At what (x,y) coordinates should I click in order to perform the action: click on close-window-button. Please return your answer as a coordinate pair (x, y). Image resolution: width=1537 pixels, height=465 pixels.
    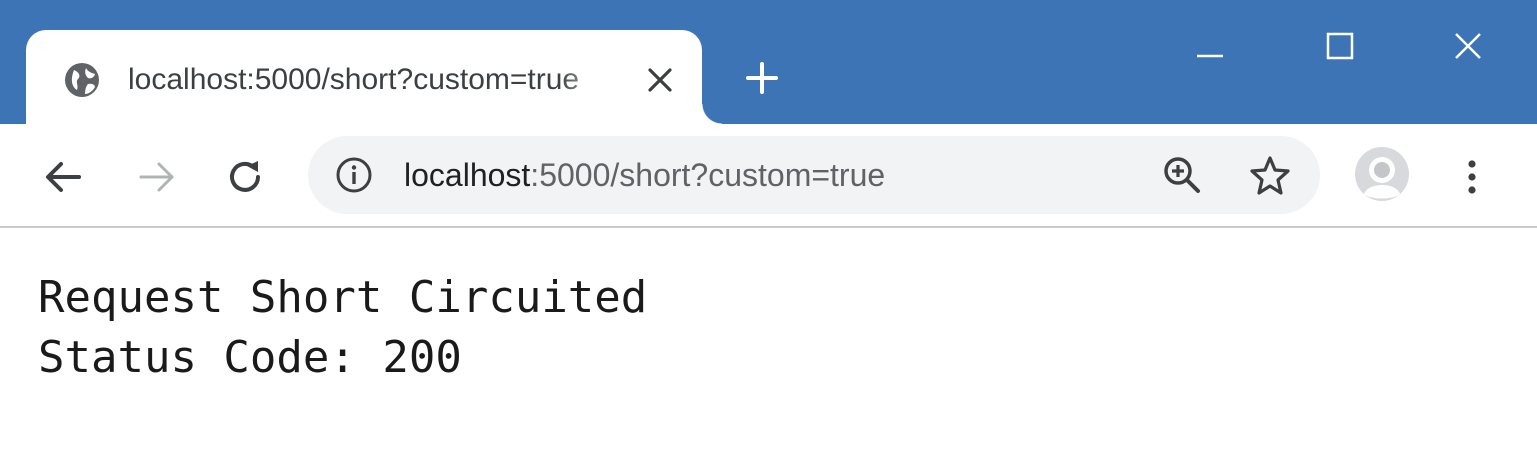
    Looking at the image, I should click on (1468, 46).